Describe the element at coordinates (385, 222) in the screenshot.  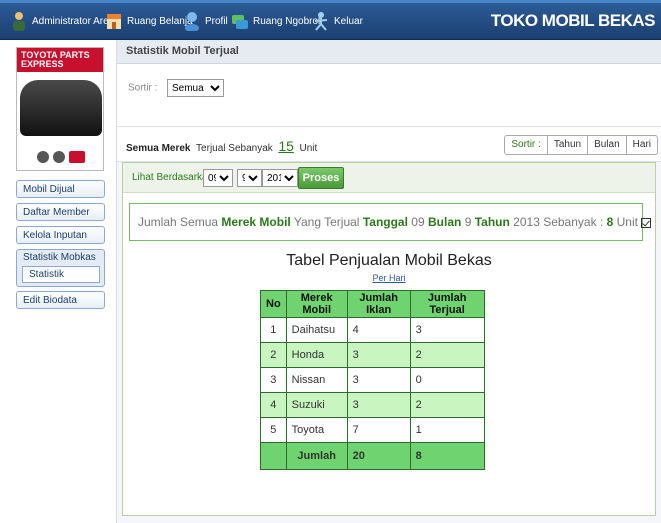
I see `info-text: Tanggal` at that location.